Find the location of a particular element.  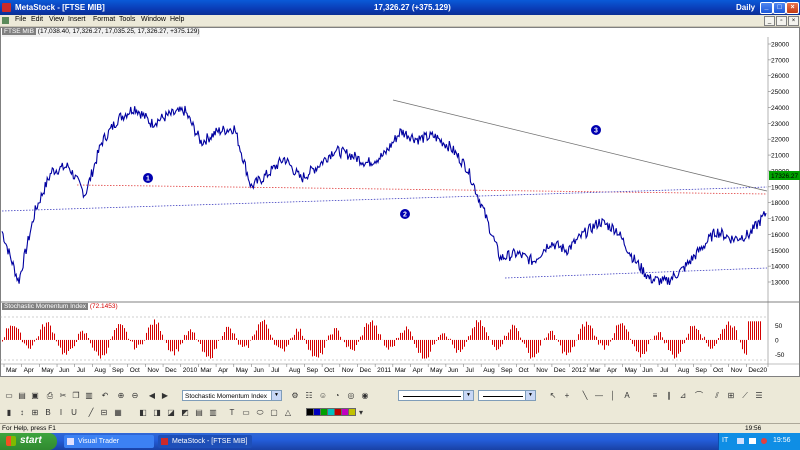

explorer-icon: ☷ is located at coordinates (309, 396).